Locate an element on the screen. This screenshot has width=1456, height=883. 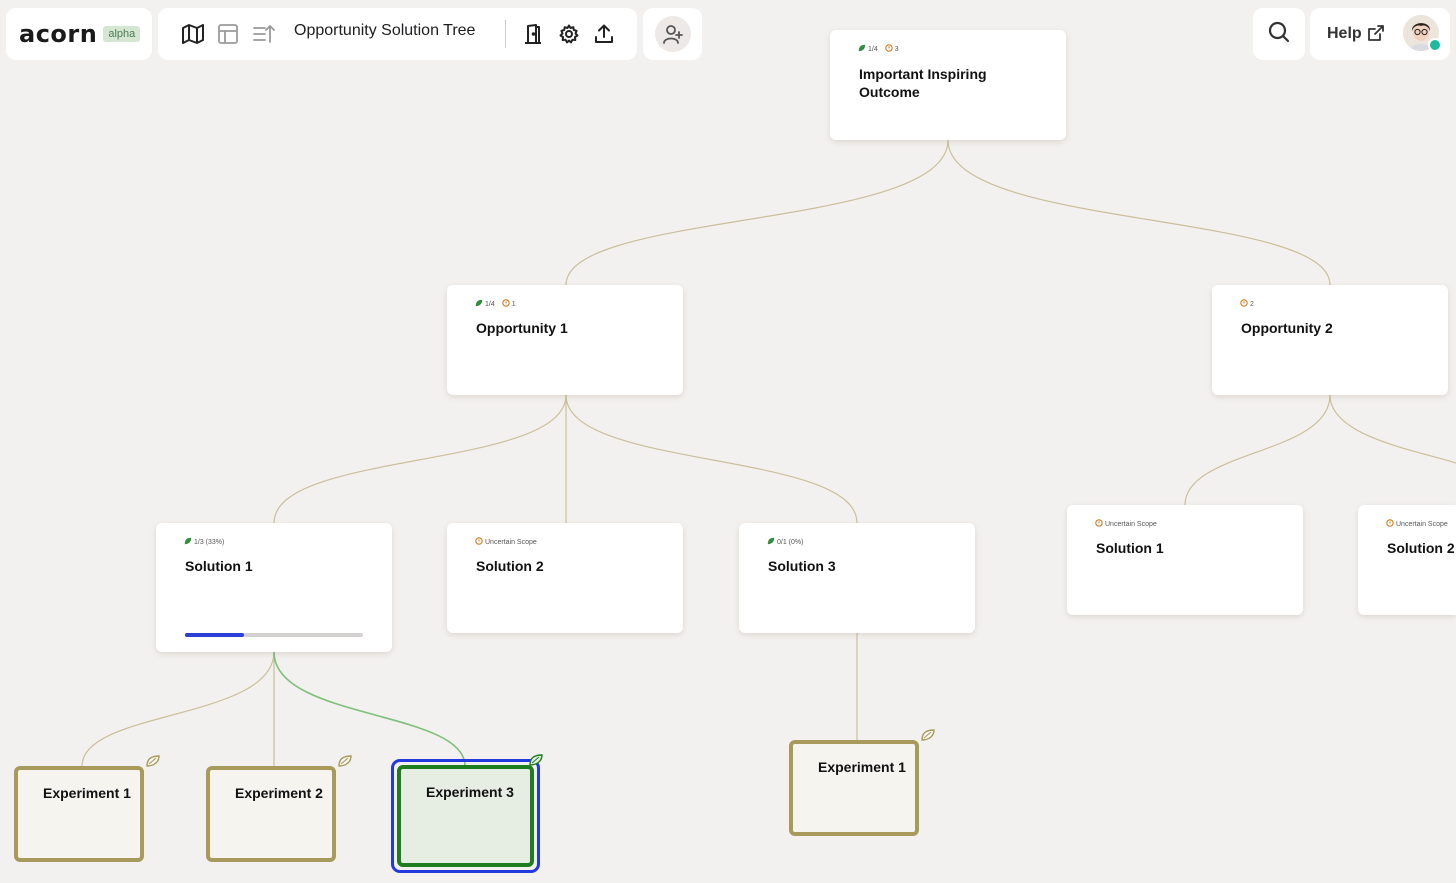
edge-opp2-solution2 is located at coordinates (1392, 429).